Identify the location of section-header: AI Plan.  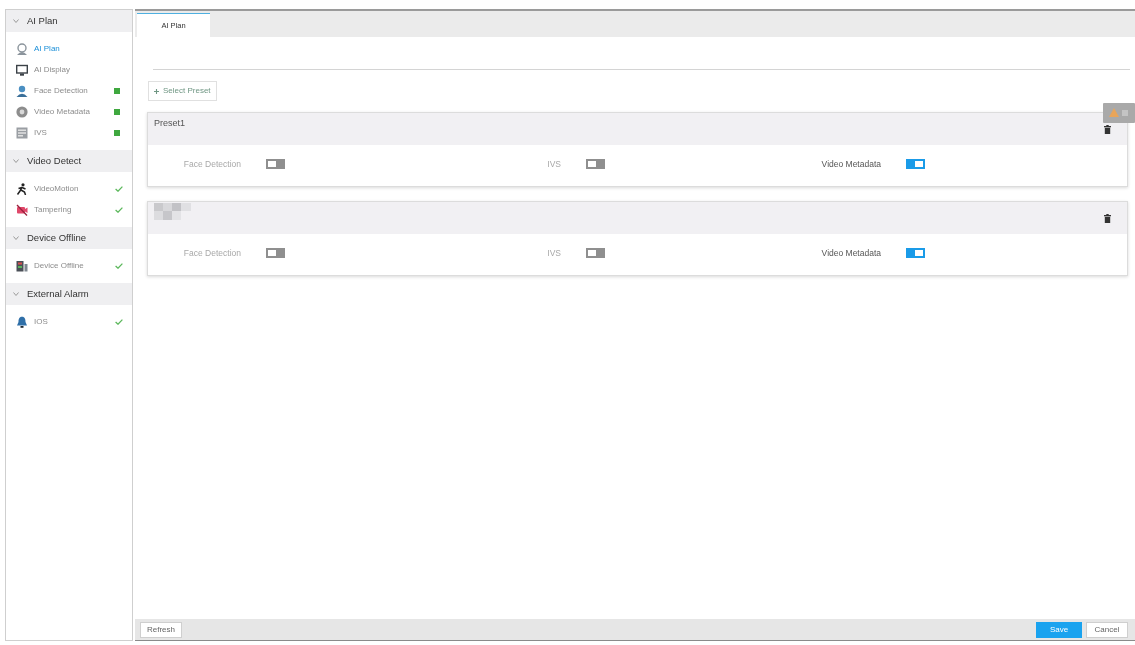
(69, 21).